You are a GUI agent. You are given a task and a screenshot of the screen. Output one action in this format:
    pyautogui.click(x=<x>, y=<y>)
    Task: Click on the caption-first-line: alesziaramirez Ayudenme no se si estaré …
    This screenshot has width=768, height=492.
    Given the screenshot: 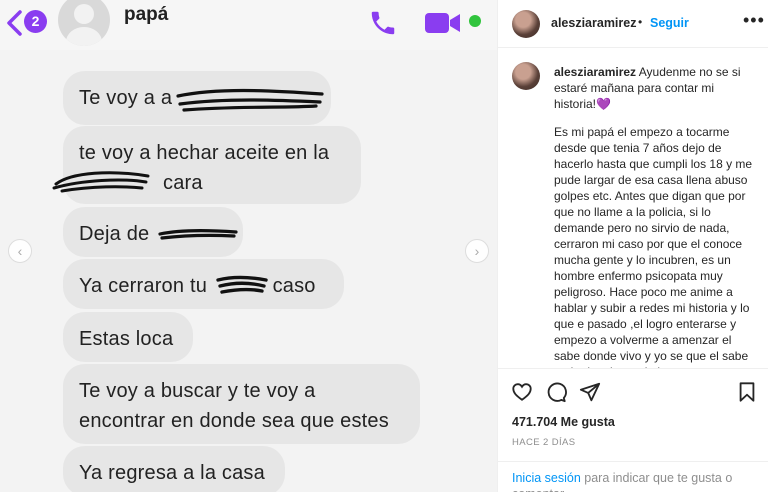 What is the action you would take?
    pyautogui.click(x=656, y=88)
    